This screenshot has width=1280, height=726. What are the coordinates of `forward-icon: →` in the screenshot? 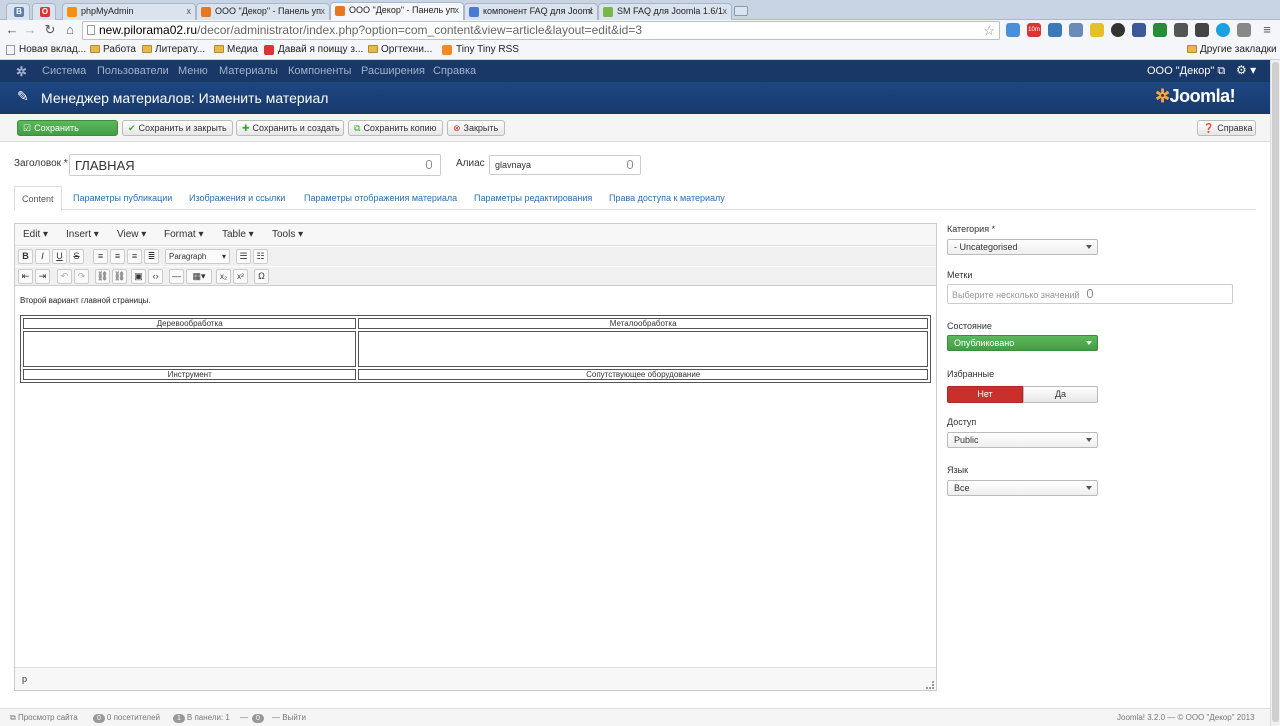 It's located at (30, 29).